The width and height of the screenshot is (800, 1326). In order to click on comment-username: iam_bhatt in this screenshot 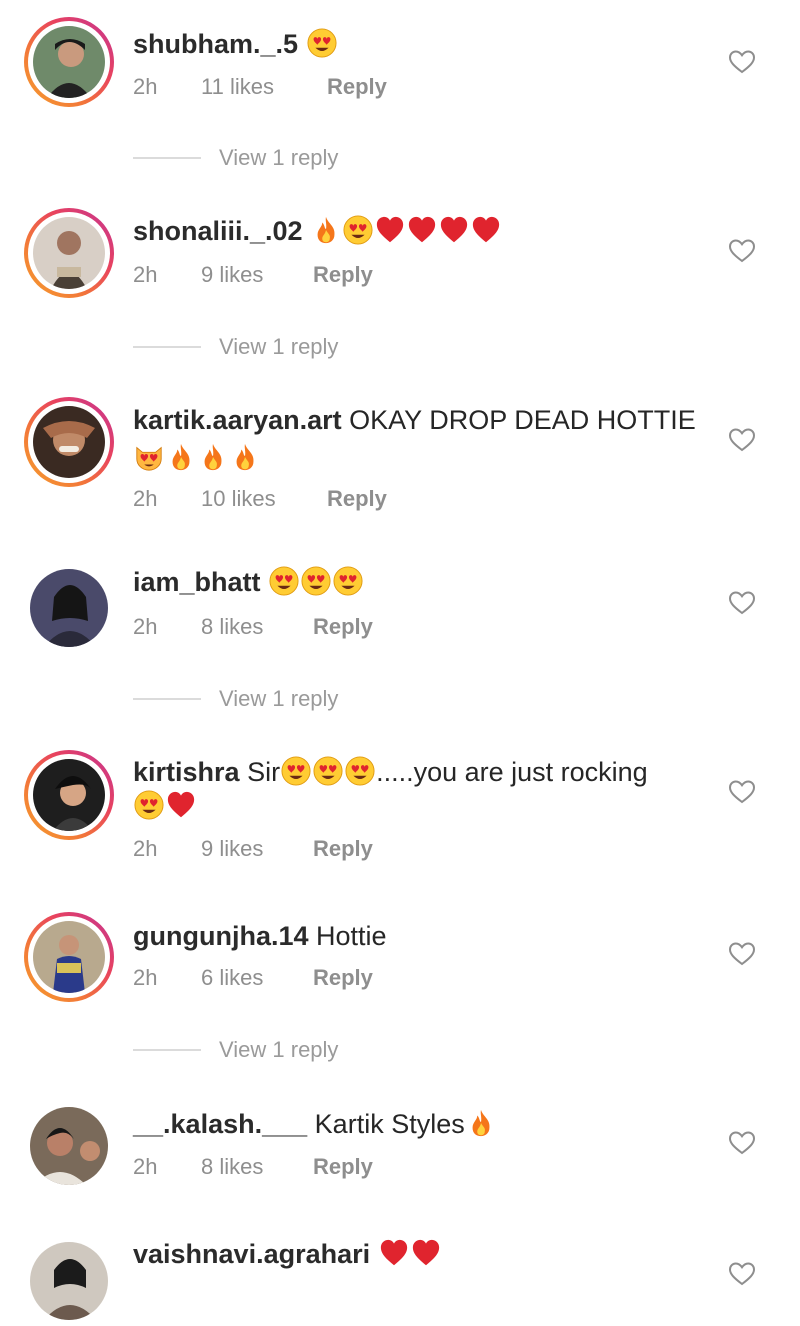, I will do `click(197, 582)`.